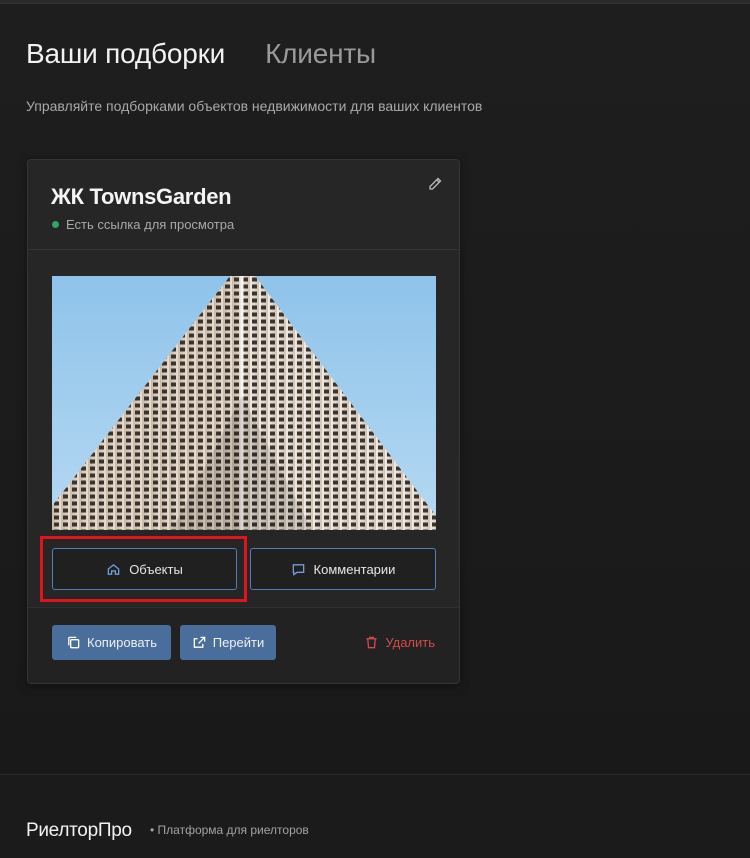  Describe the element at coordinates (243, 205) in the screenshot. I see `card-header: ЖК TownsGarden Есть ссылка для просмотра` at that location.